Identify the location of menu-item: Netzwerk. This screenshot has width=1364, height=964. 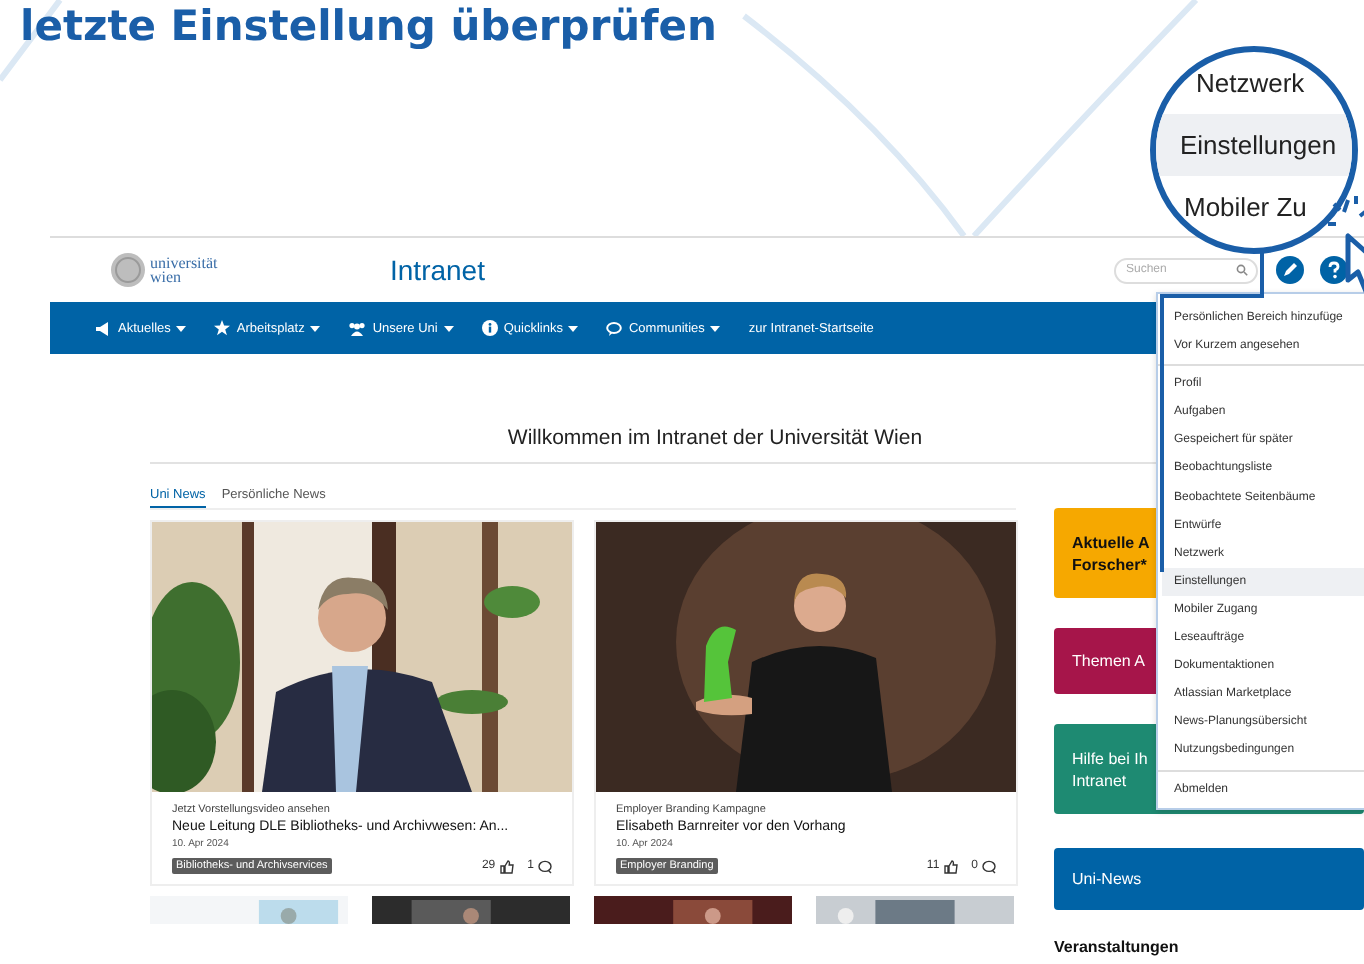
(1254, 83).